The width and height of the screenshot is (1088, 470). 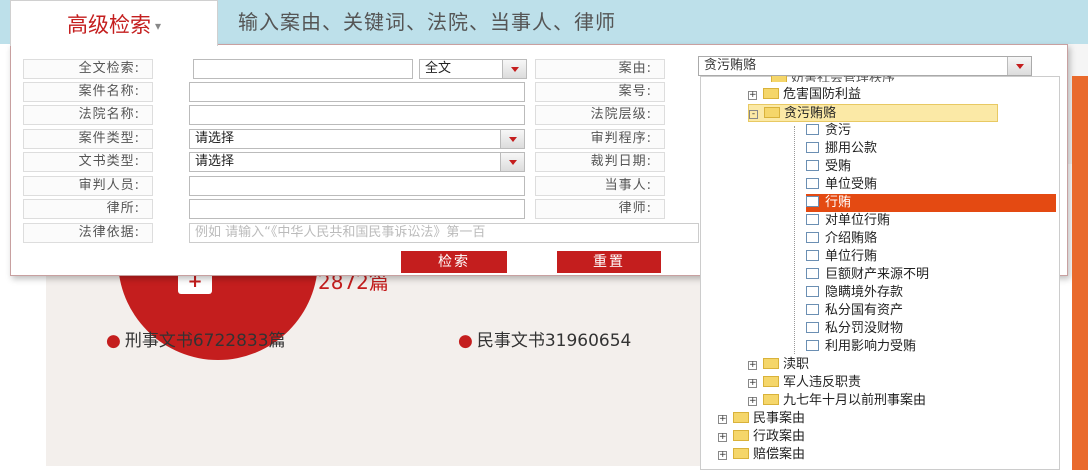 I want to click on court-level-label: 法院层级:, so click(x=600, y=115).